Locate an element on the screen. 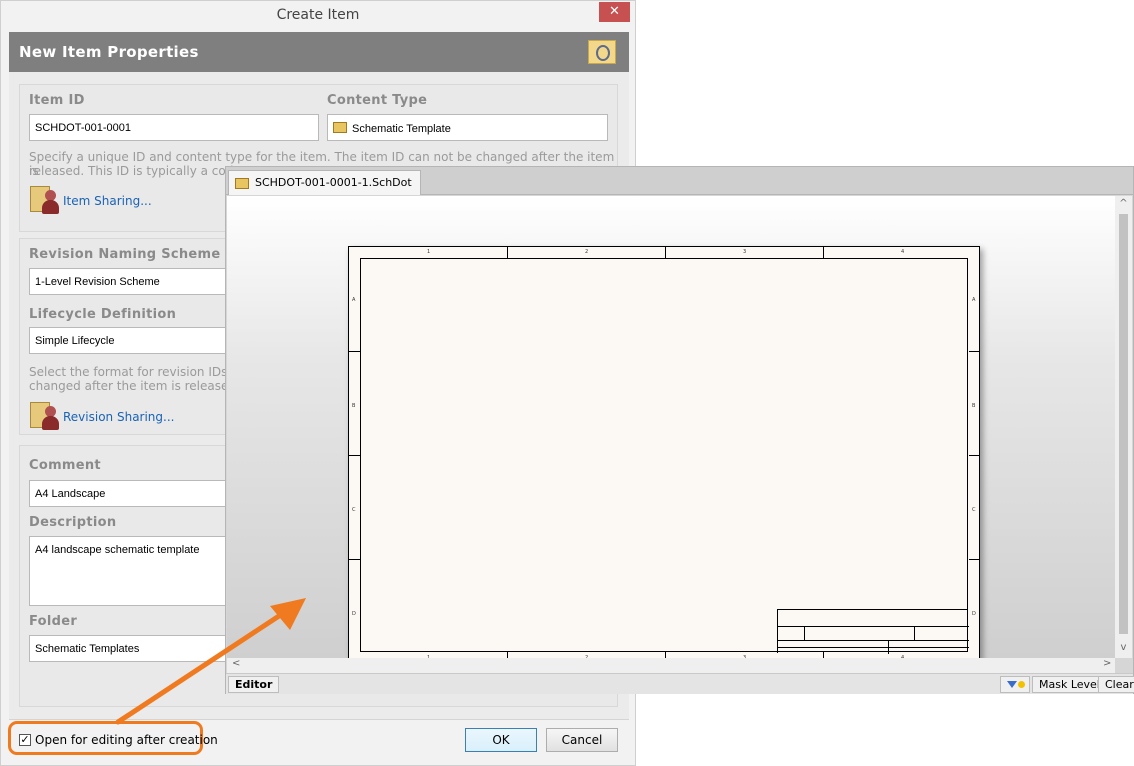  banner-title: New Item Properties is located at coordinates (109, 52).